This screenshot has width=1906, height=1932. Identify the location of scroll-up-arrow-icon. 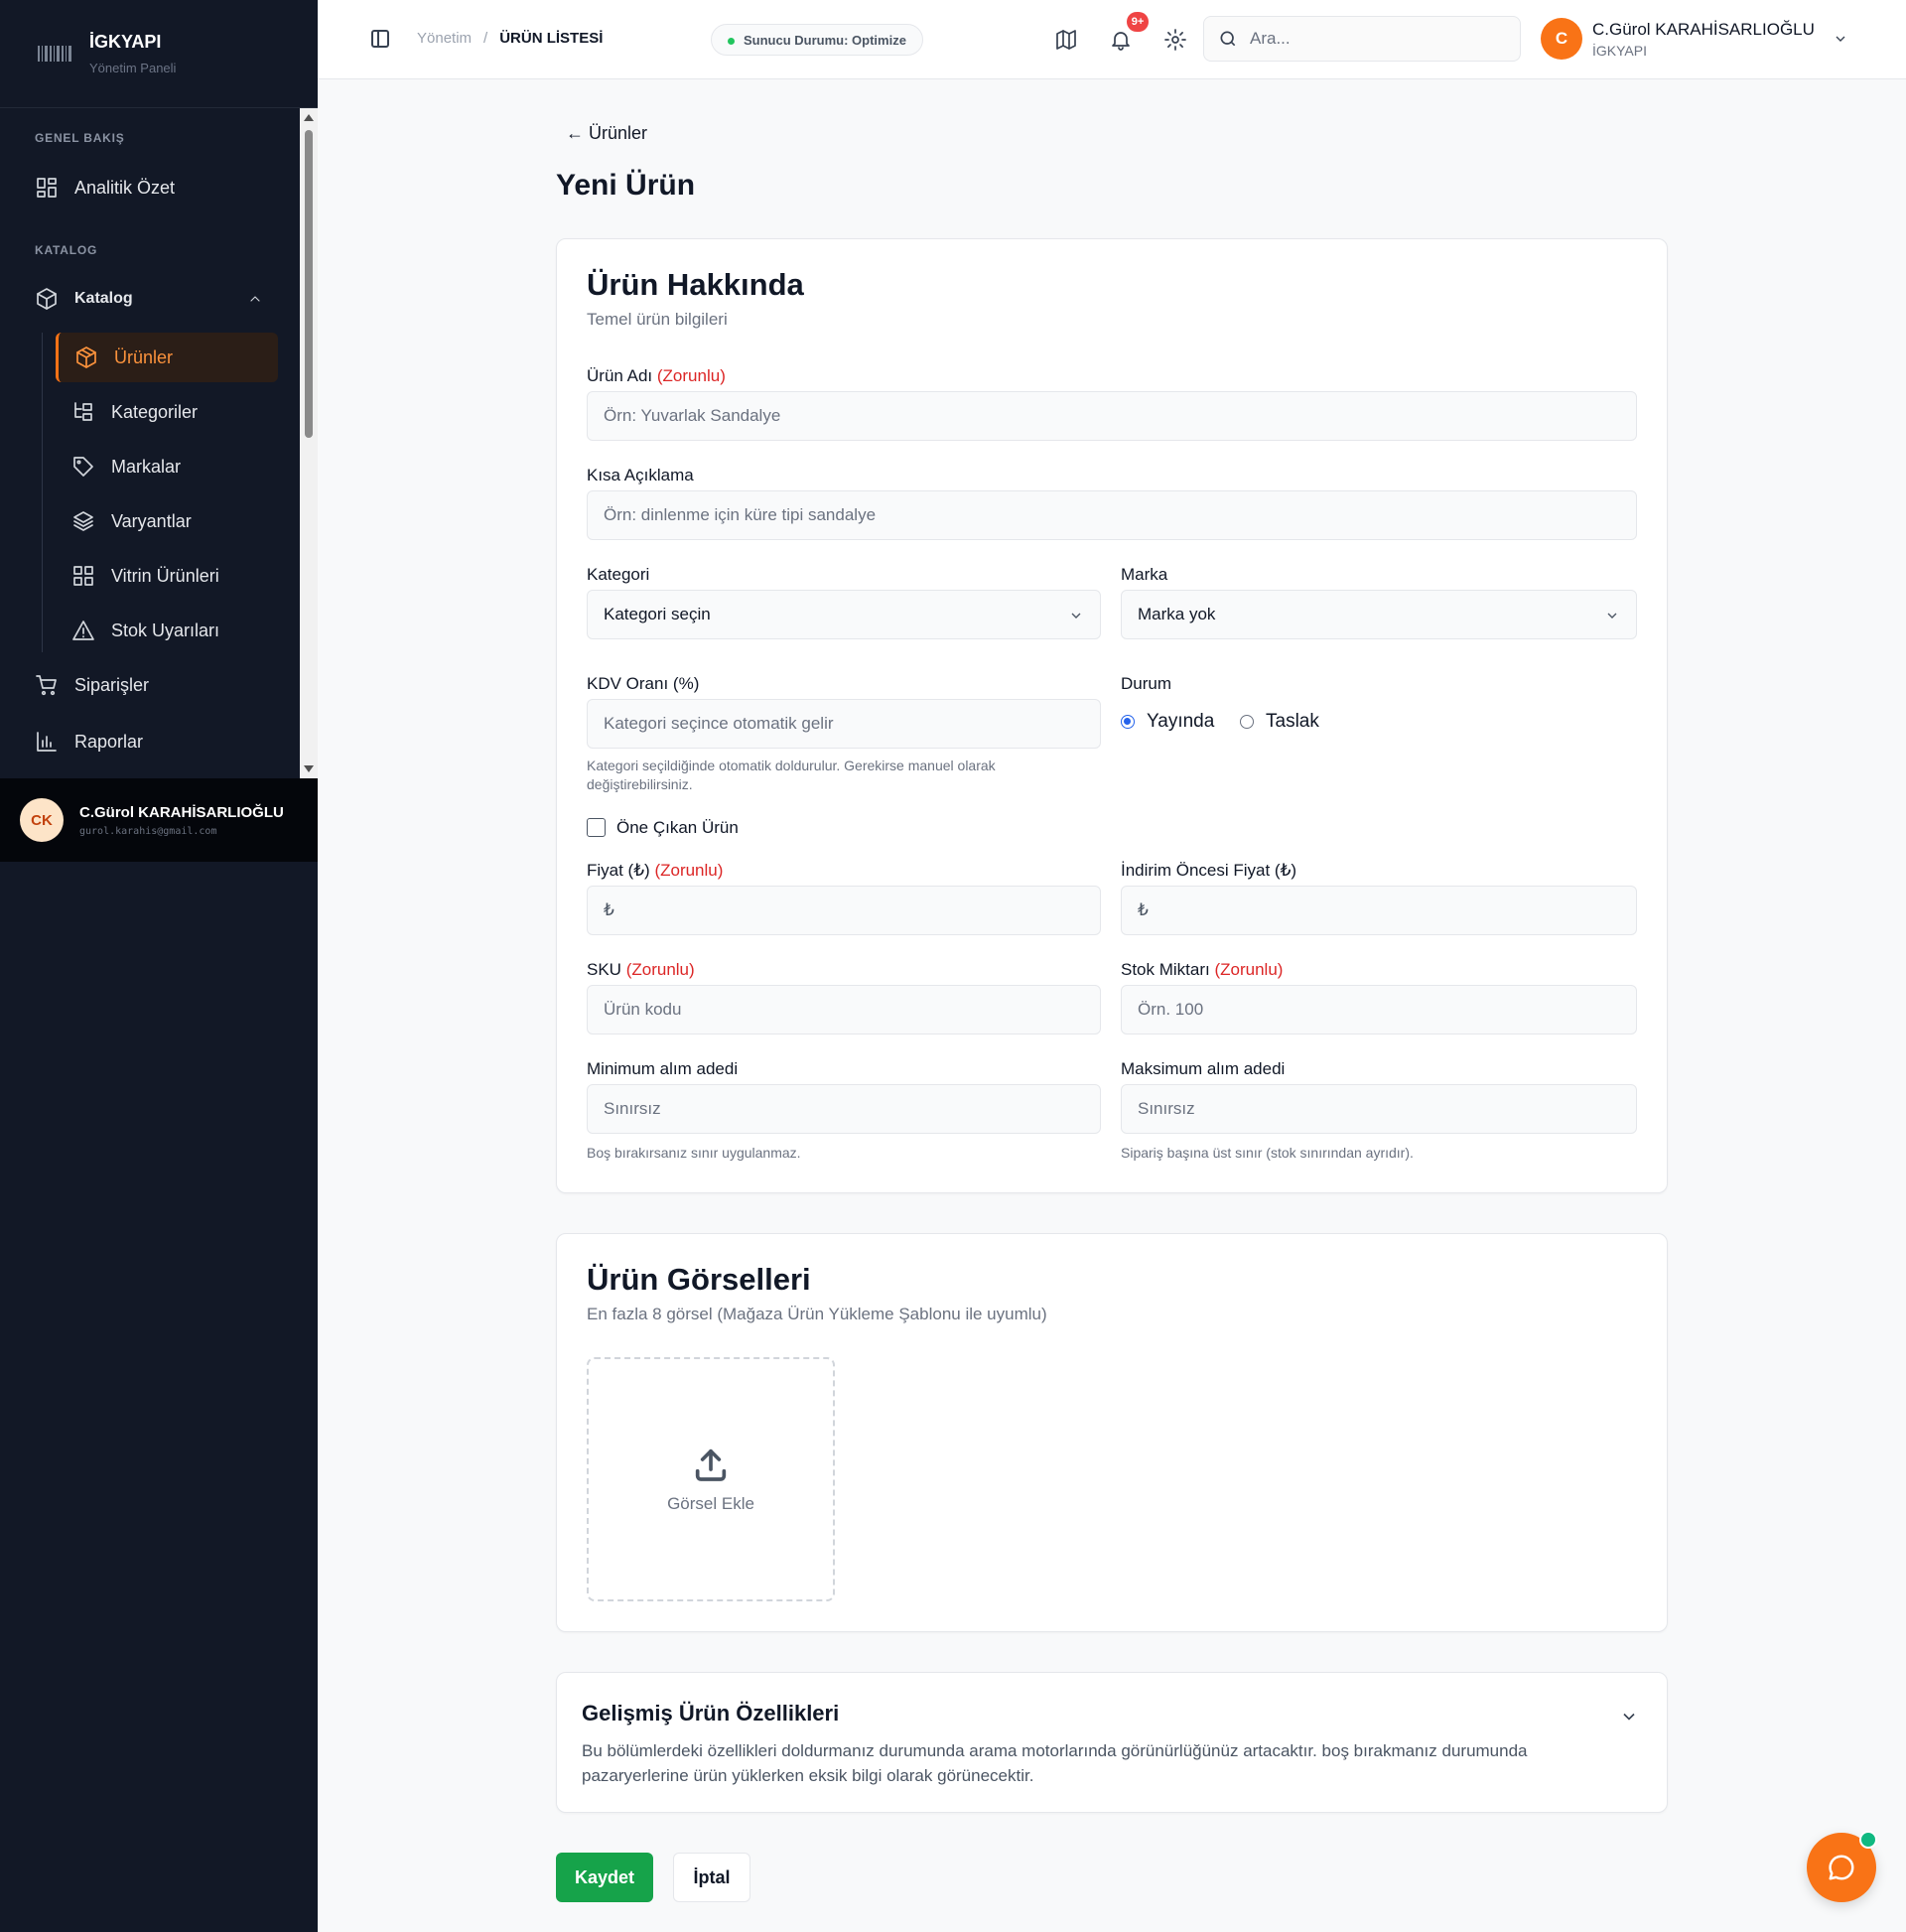
(309, 118).